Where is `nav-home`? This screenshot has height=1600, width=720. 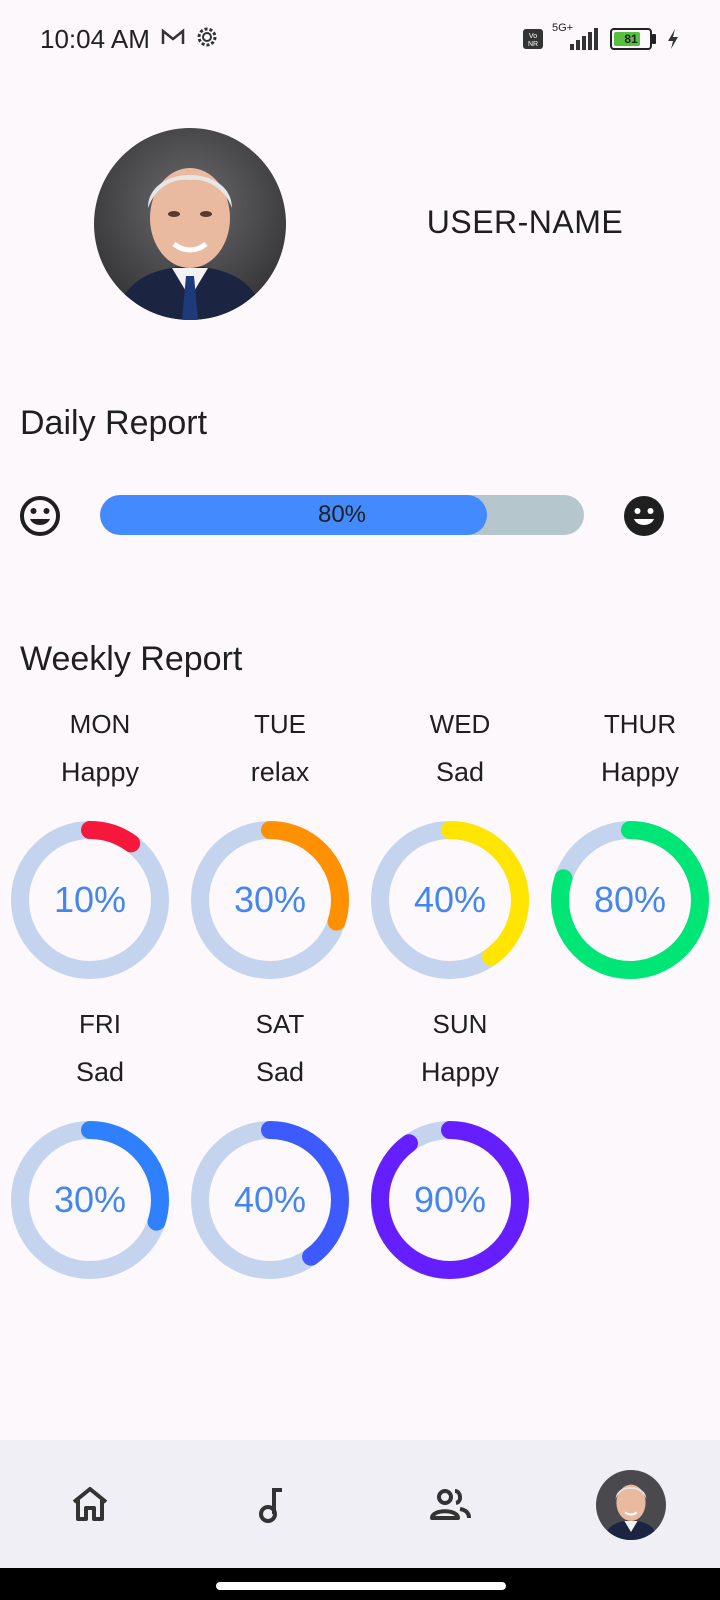
nav-home is located at coordinates (90, 1504).